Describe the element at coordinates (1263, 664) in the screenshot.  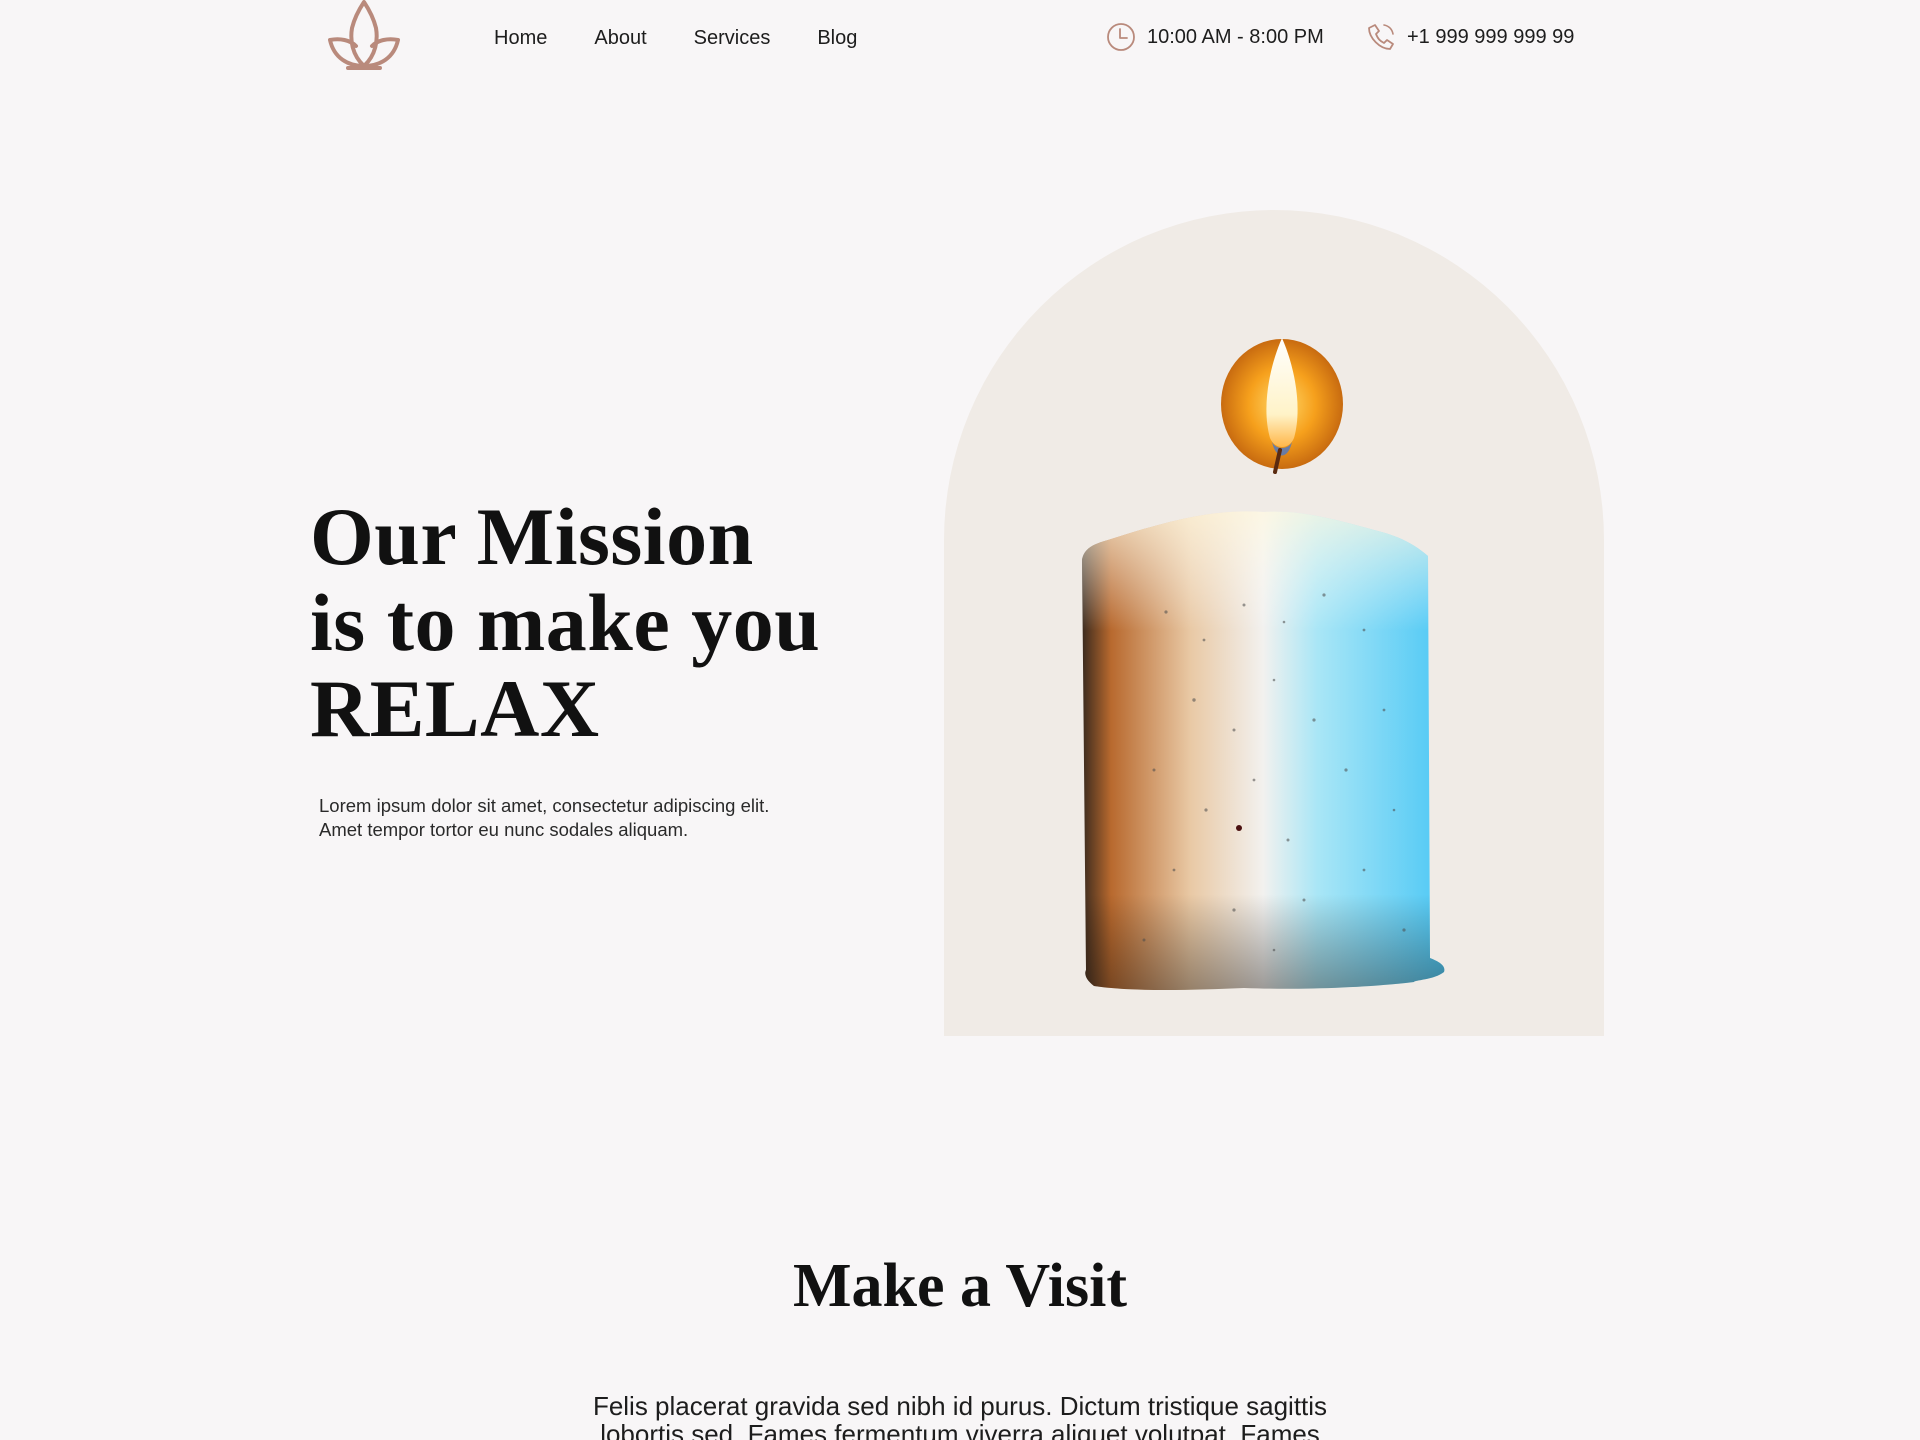
I see `candle-image` at that location.